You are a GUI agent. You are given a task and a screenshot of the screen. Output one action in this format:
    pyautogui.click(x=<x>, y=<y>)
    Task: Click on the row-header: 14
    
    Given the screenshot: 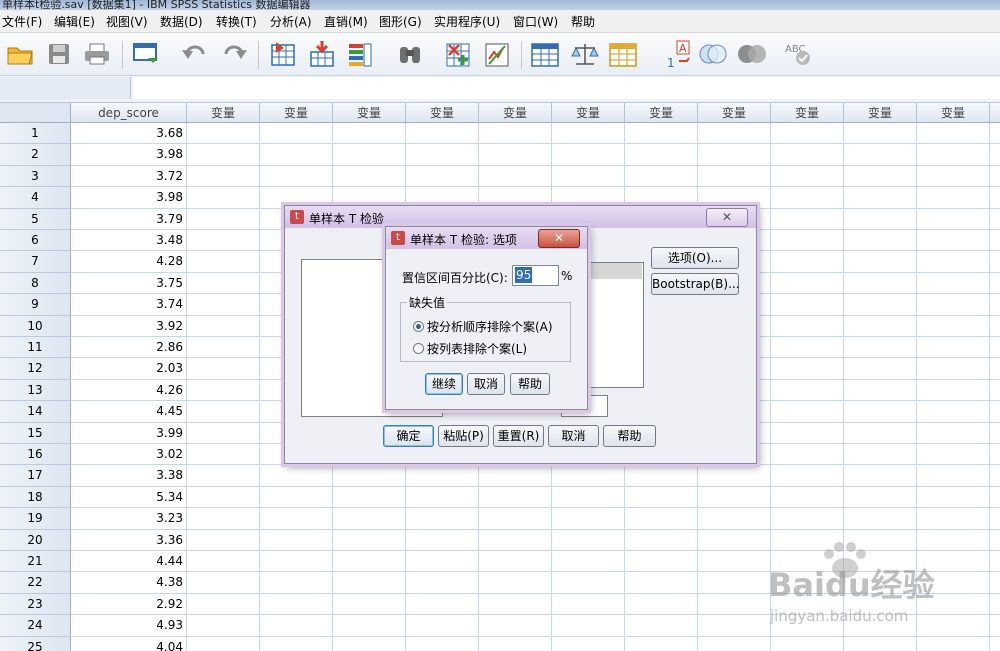 What is the action you would take?
    pyautogui.click(x=35, y=412)
    